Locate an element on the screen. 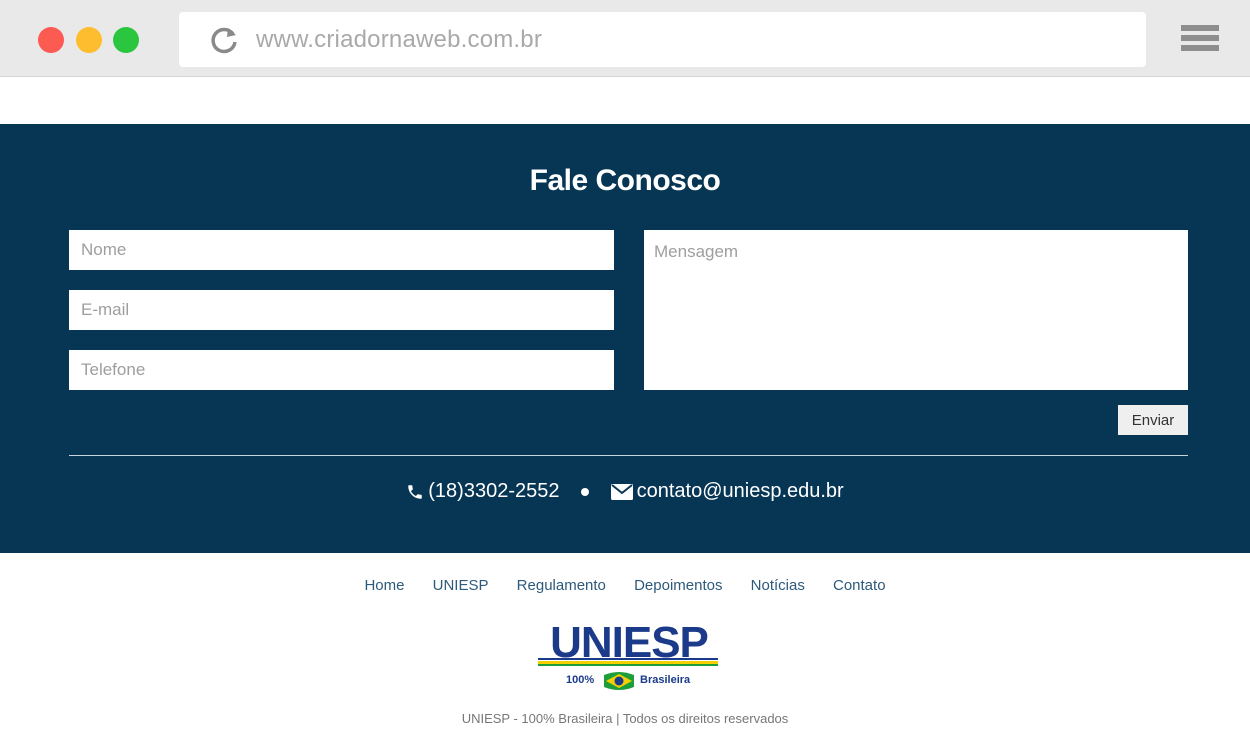 This screenshot has width=1250, height=736. phone-field is located at coordinates (341, 370).